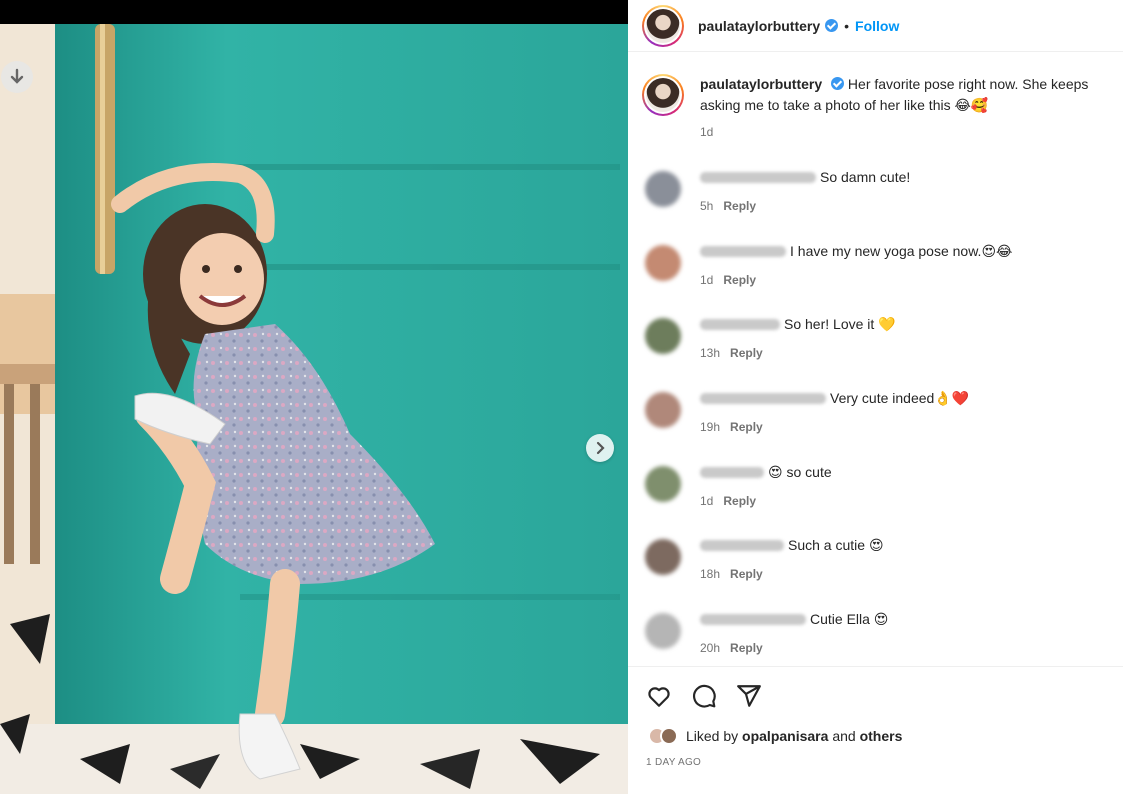 The width and height of the screenshot is (1123, 794). I want to click on comment-button, so click(704, 696).